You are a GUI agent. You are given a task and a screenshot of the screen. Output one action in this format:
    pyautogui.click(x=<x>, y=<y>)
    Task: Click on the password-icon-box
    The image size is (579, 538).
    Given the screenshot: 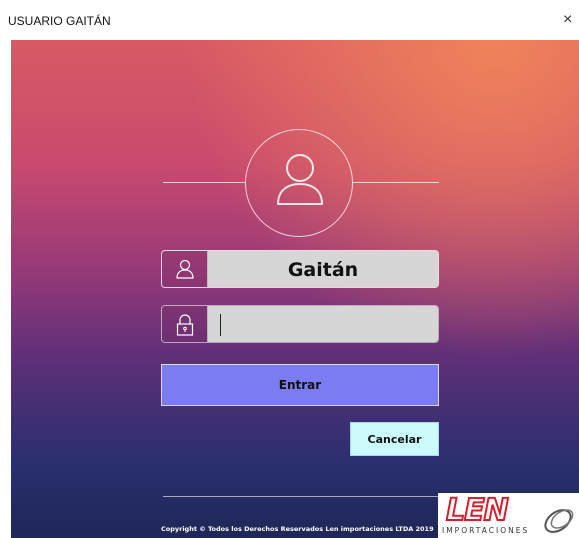 What is the action you would take?
    pyautogui.click(x=185, y=324)
    